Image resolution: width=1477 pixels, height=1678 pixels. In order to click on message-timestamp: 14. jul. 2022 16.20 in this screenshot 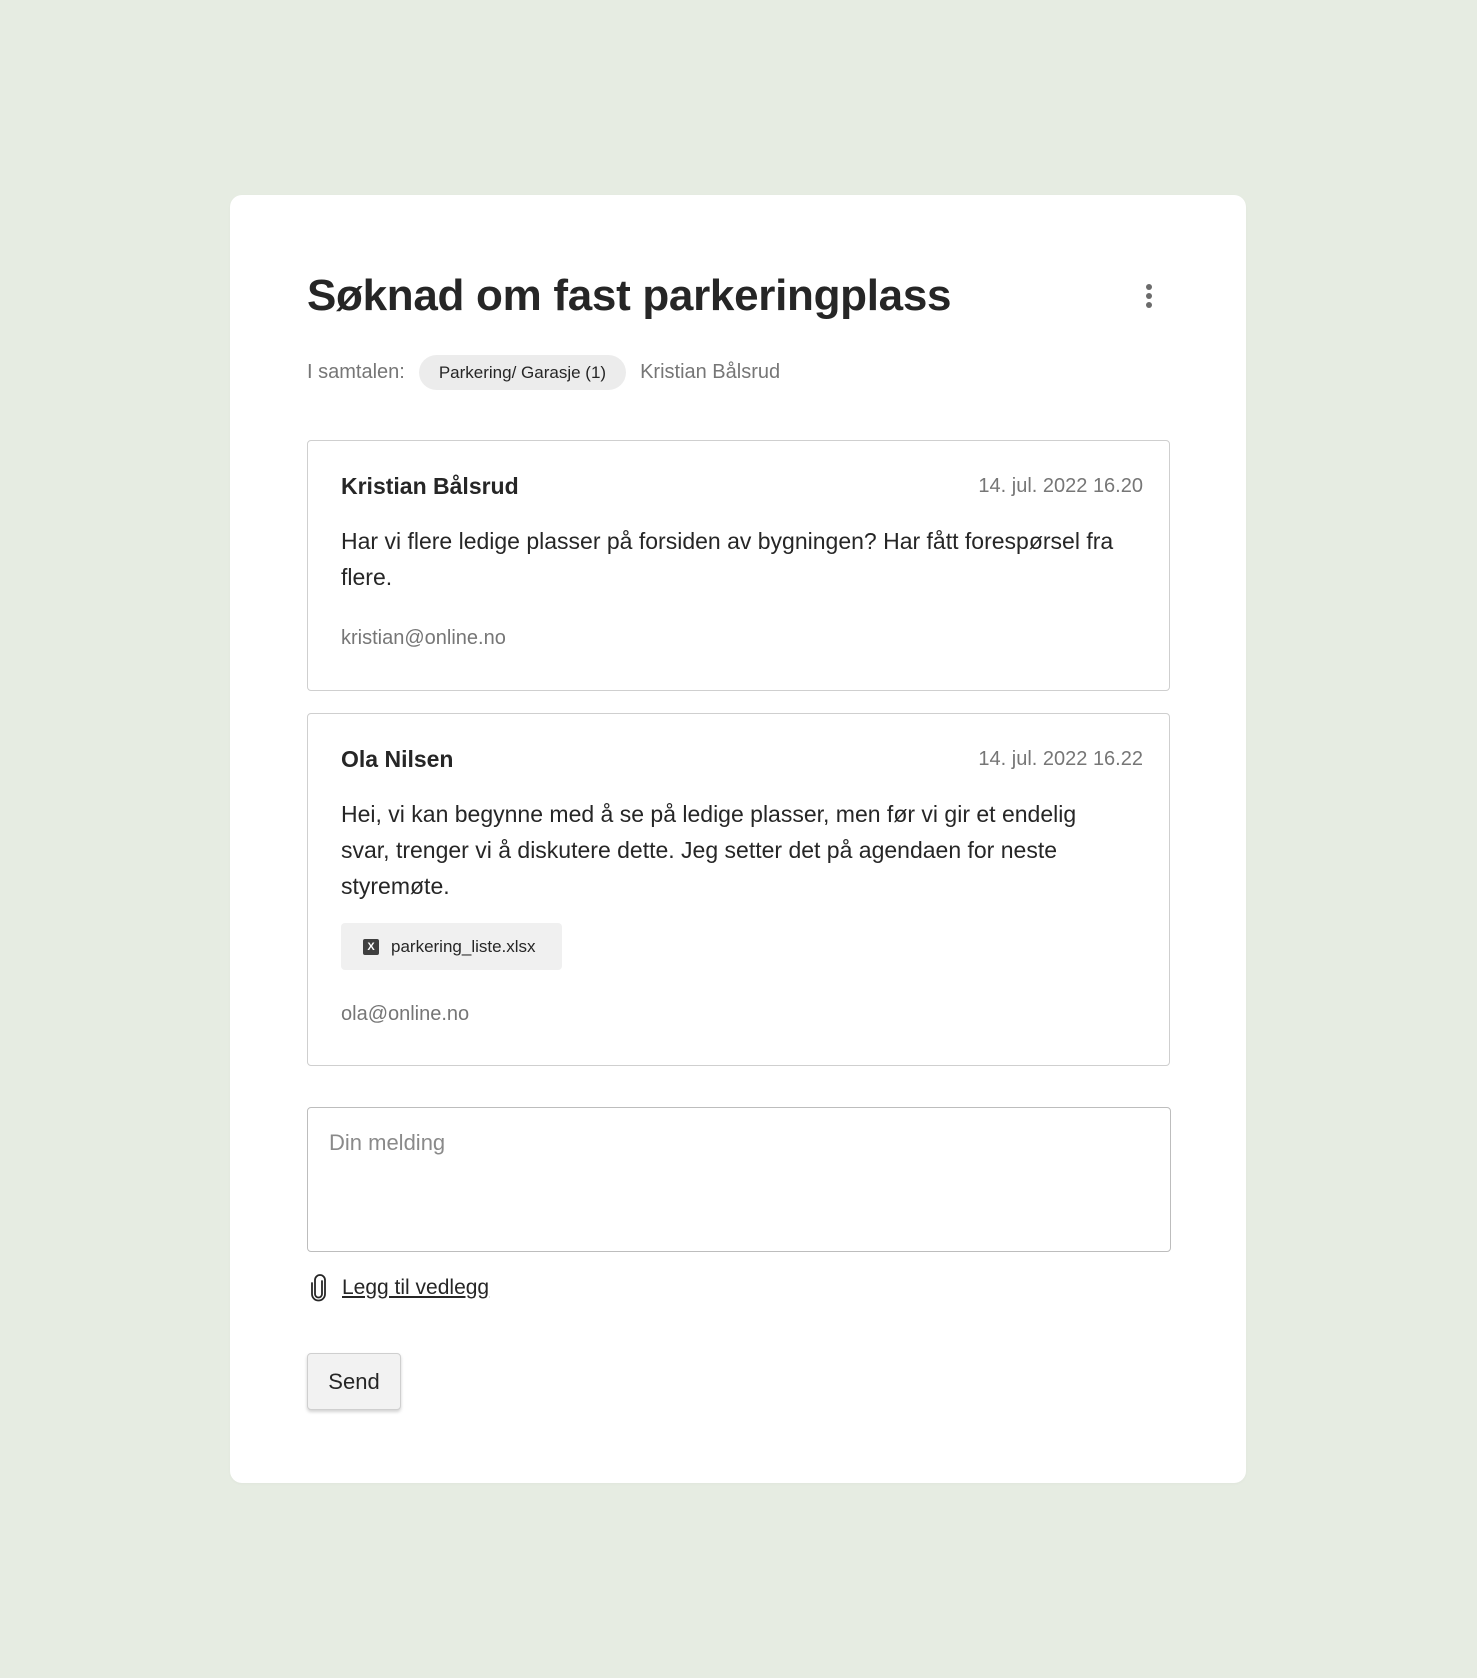, I will do `click(1060, 486)`.